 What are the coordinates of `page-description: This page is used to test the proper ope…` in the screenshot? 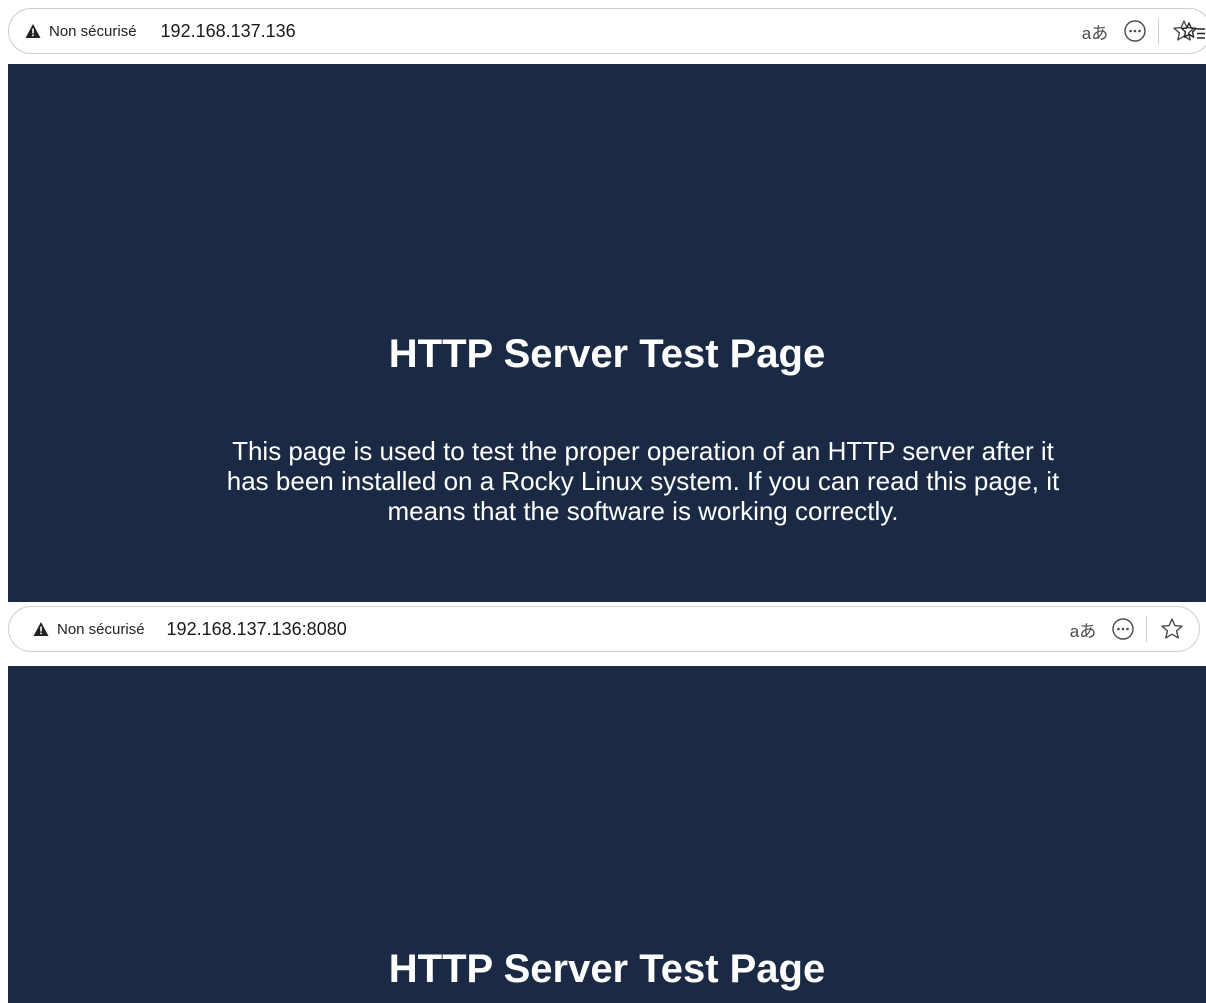 It's located at (643, 481).